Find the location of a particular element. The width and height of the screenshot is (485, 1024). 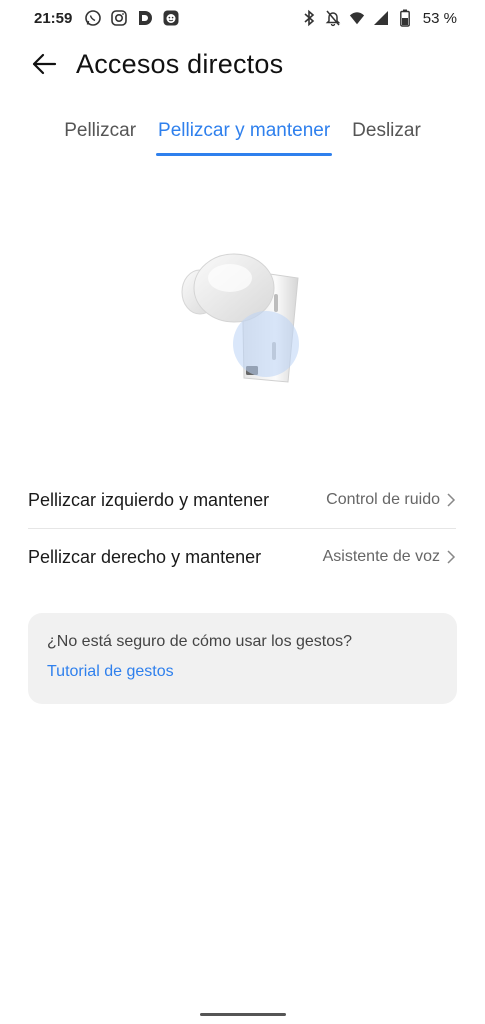

app-bar: Accesos directos is located at coordinates (242, 64).